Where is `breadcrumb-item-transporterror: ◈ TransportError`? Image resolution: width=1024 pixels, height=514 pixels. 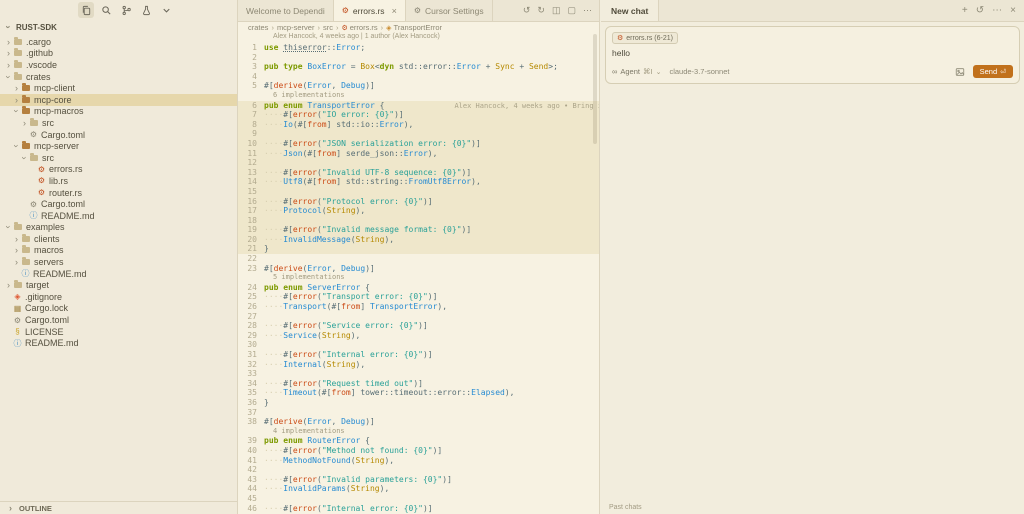
breadcrumb-item-transporterror: ◈ TransportError is located at coordinates (414, 27).